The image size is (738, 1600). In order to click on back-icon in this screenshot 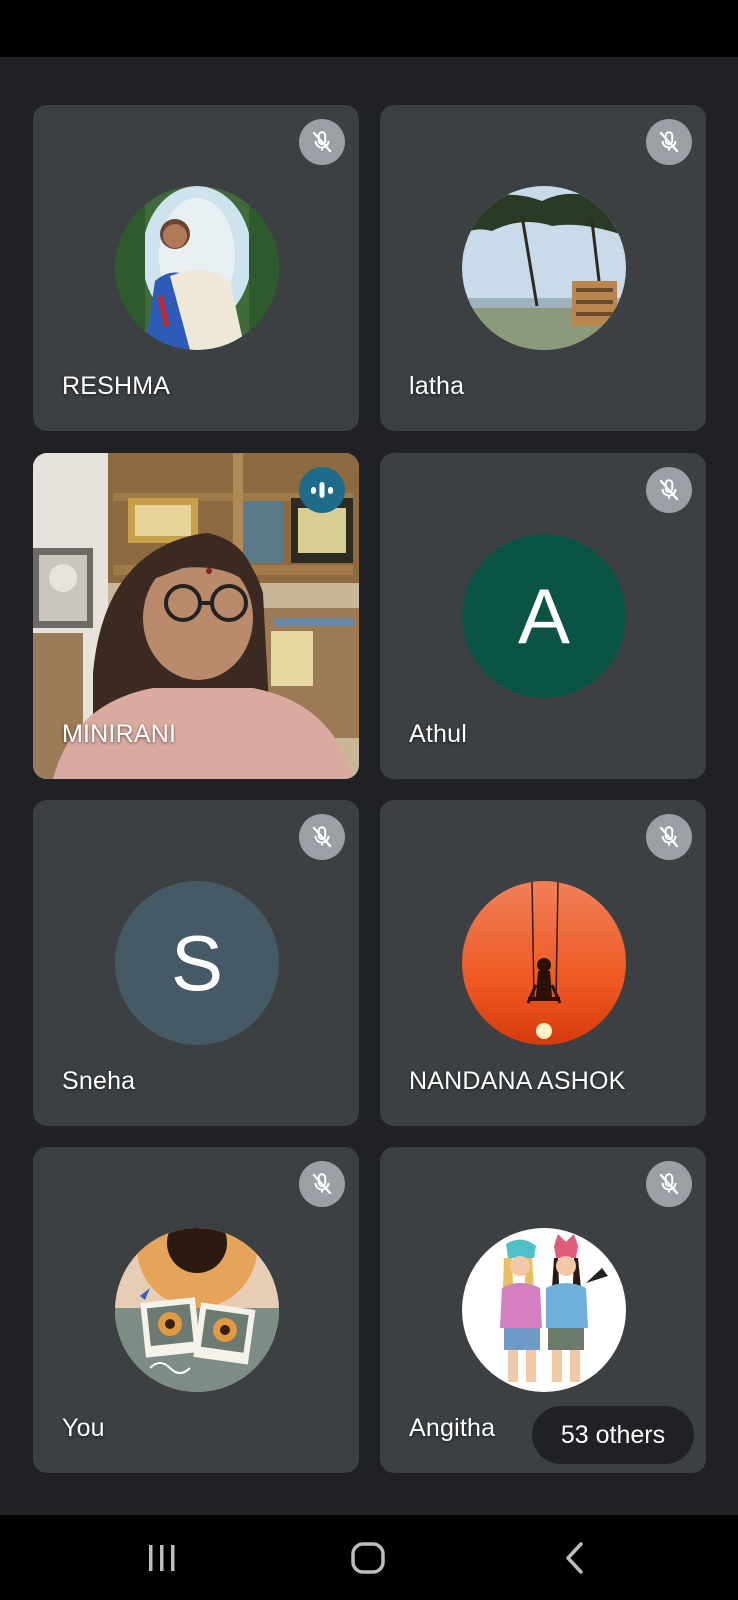, I will do `click(575, 1558)`.